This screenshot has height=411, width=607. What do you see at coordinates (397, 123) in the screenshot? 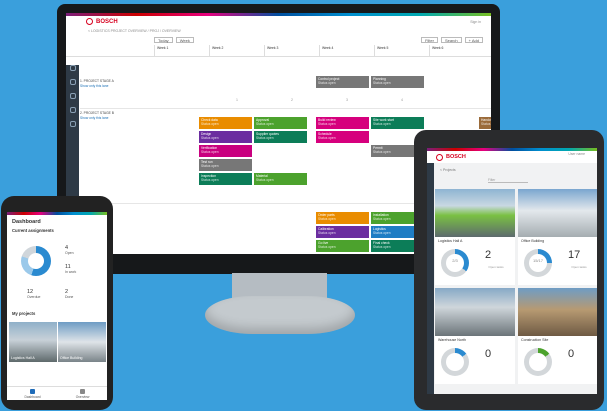
I see `task-card: Site work start Status open` at bounding box center [397, 123].